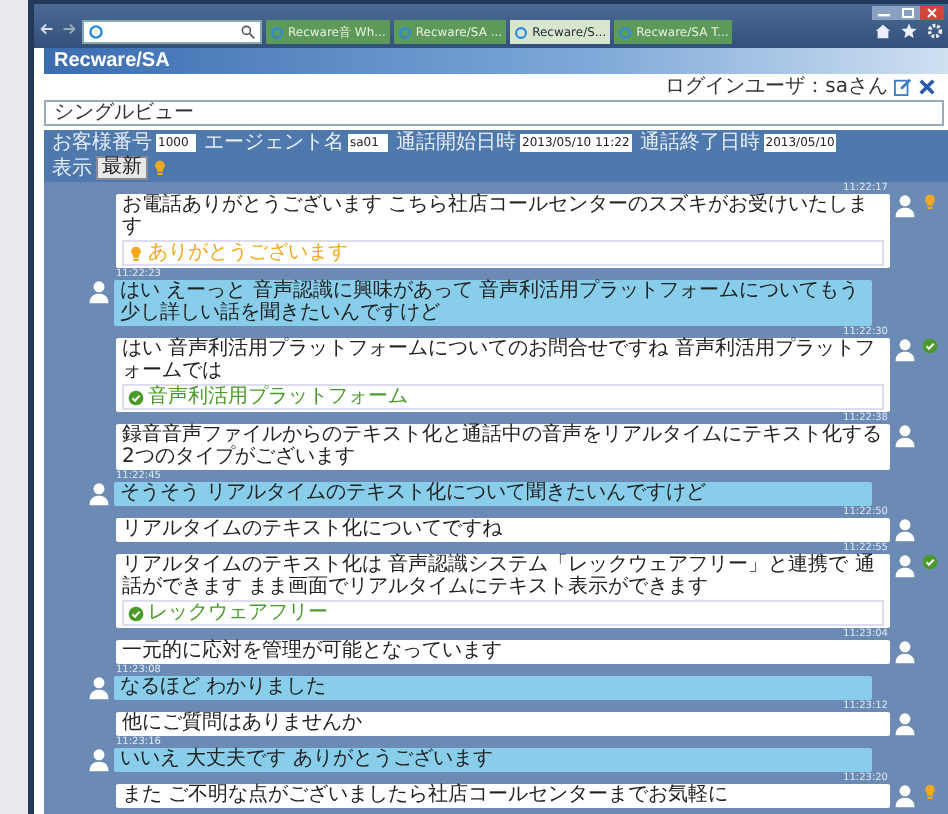 The image size is (948, 814). What do you see at coordinates (47, 29) in the screenshot?
I see `back-icon` at bounding box center [47, 29].